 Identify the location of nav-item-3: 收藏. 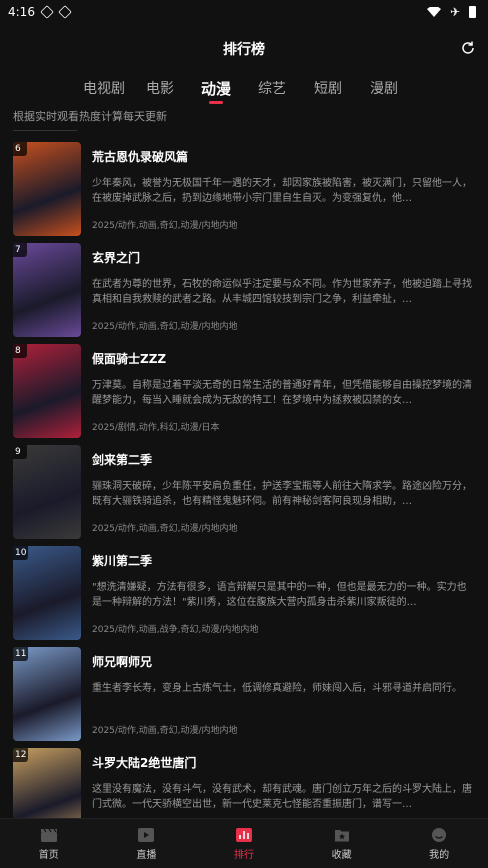
(342, 843).